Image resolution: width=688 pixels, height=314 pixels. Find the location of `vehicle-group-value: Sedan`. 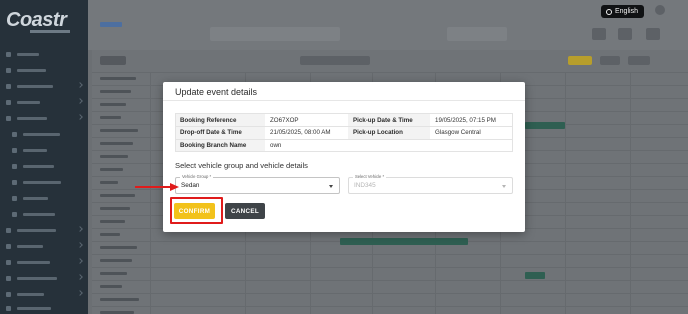

vehicle-group-value: Sedan is located at coordinates (190, 185).